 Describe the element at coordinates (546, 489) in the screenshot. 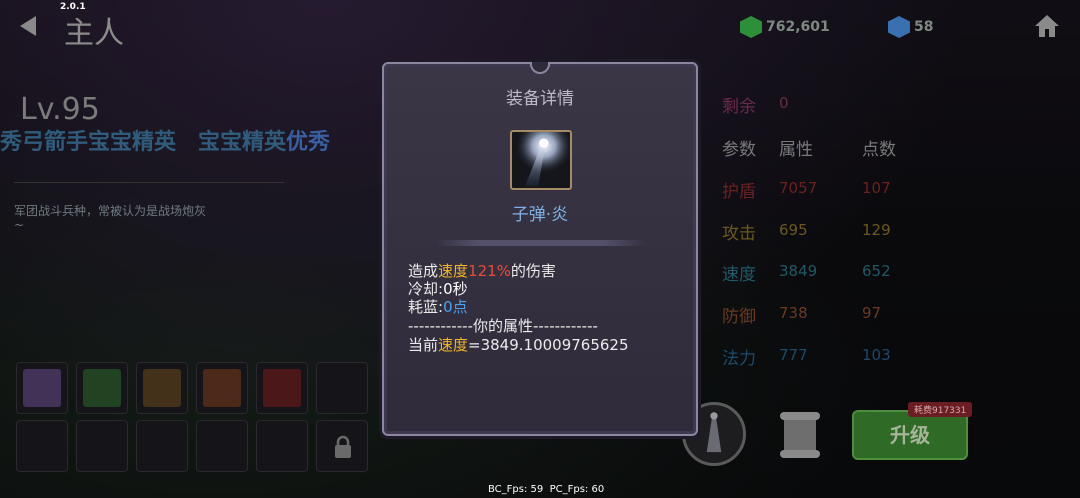

I see `fps-readout: BC_Fps: 59 PC_Fps: 60` at that location.